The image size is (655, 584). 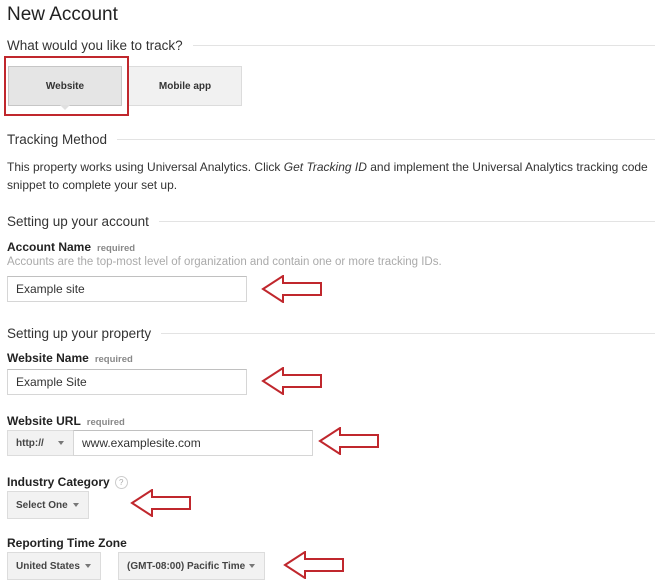 I want to click on section-property-heading: Setting up your property, so click(x=79, y=333).